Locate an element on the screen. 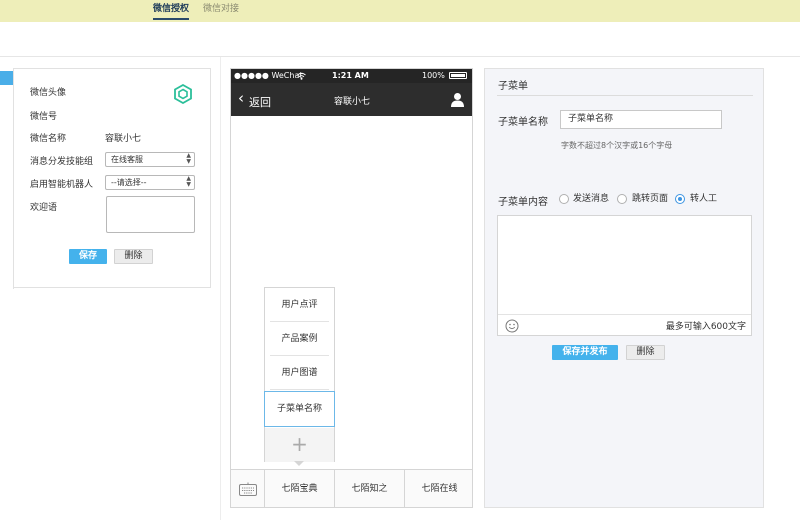 This screenshot has width=800, height=520. tab-wechat-auth: 微信授权 is located at coordinates (171, 10).